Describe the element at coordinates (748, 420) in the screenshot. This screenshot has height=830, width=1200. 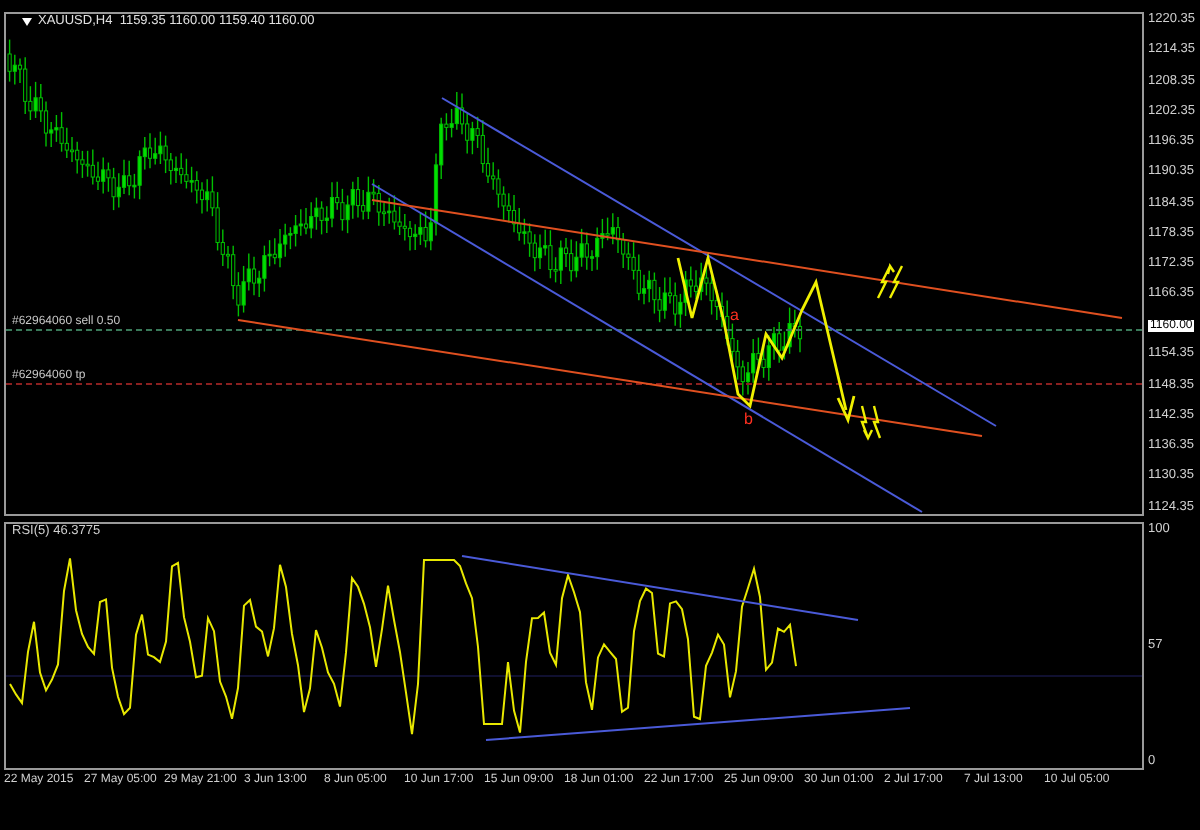
I see `wave-label: b` at that location.